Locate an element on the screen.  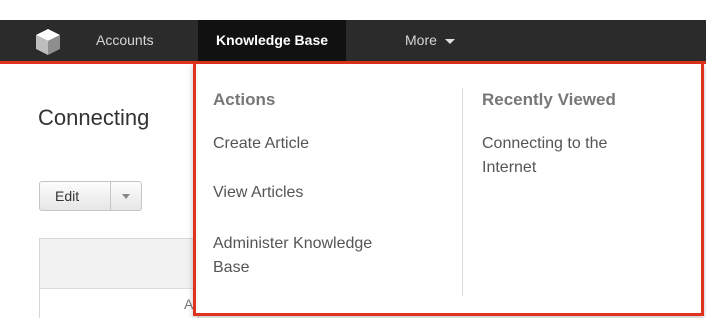
menu-divider is located at coordinates (462, 192).